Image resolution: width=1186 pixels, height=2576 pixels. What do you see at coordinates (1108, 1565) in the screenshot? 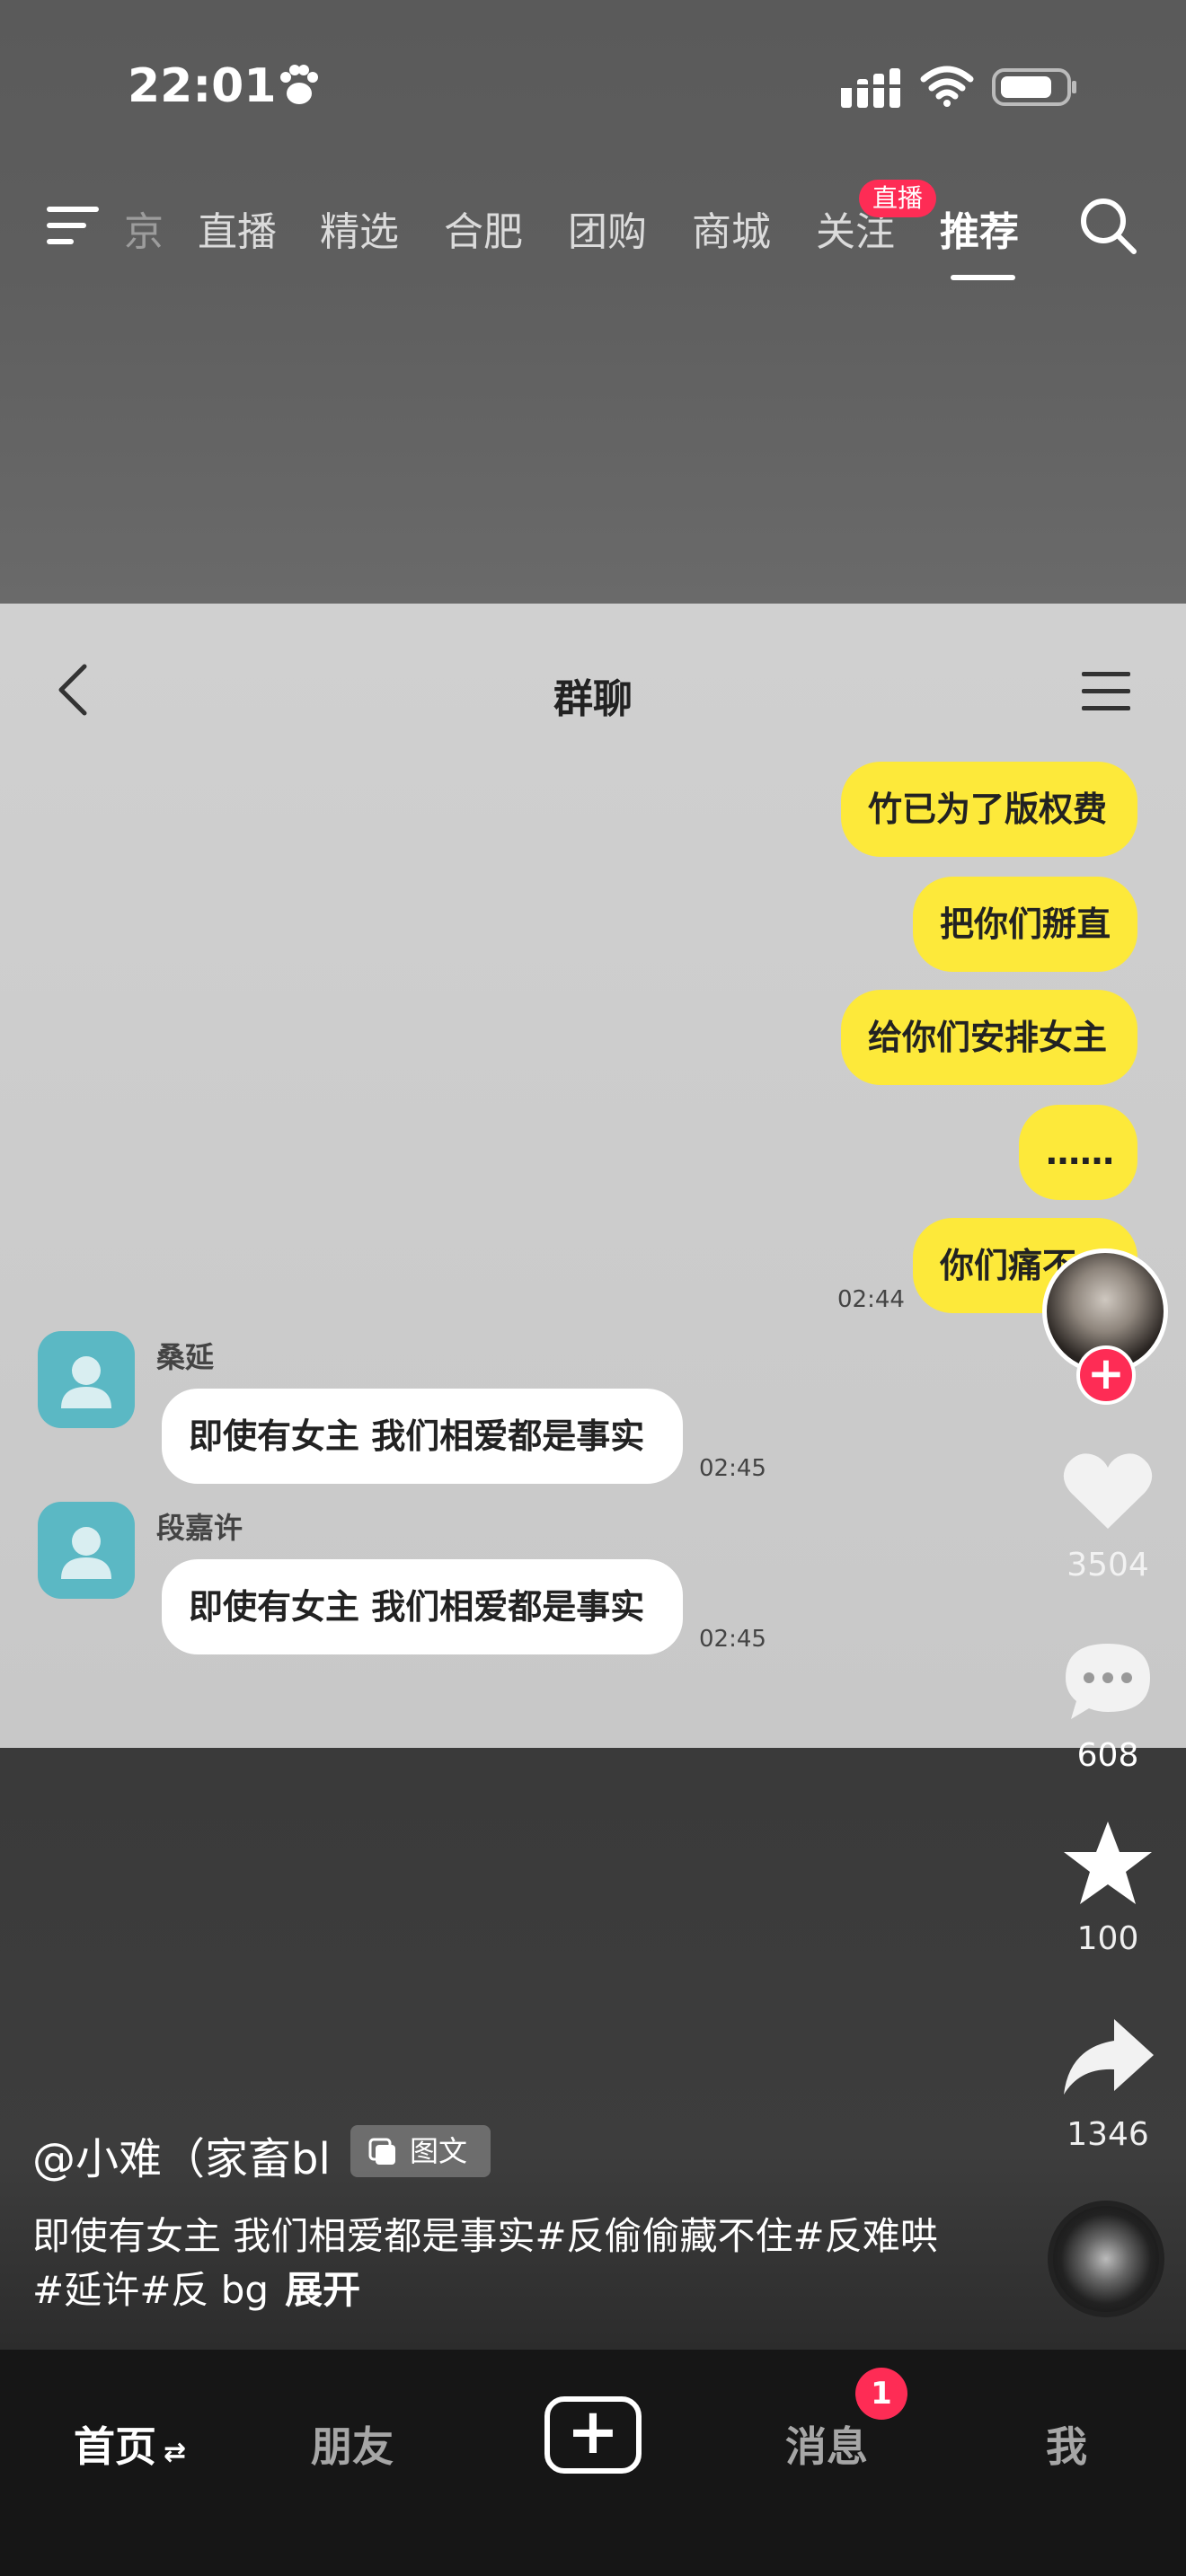
I see `like-count: 3504` at bounding box center [1108, 1565].